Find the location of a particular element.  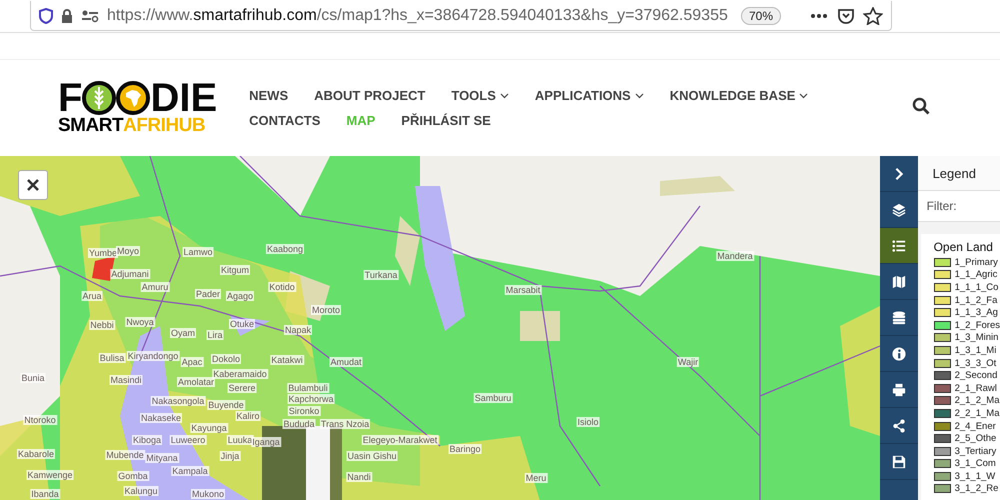

legend-item-label: 2_1_Rawl is located at coordinates (975, 388).